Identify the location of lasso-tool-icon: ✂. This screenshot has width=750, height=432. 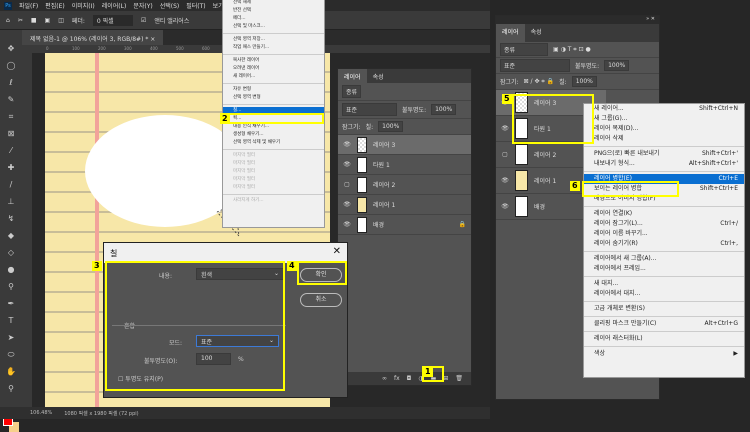
(20, 20).